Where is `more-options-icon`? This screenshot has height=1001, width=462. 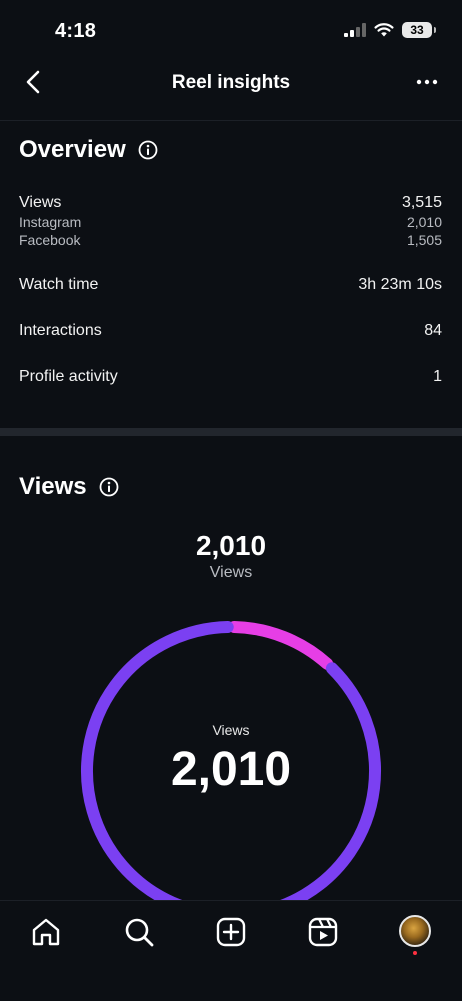
more-options-icon is located at coordinates (427, 82).